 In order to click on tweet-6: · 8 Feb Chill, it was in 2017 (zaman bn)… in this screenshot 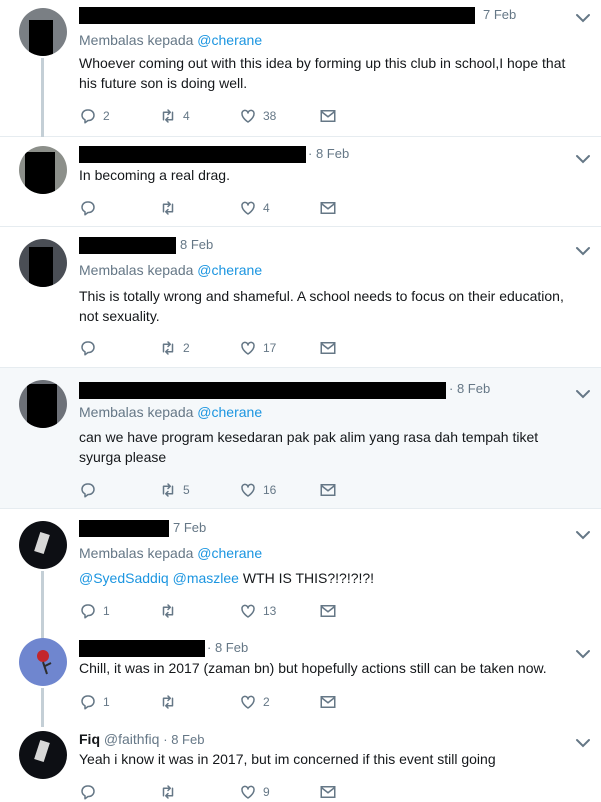, I will do `click(300, 679)`.